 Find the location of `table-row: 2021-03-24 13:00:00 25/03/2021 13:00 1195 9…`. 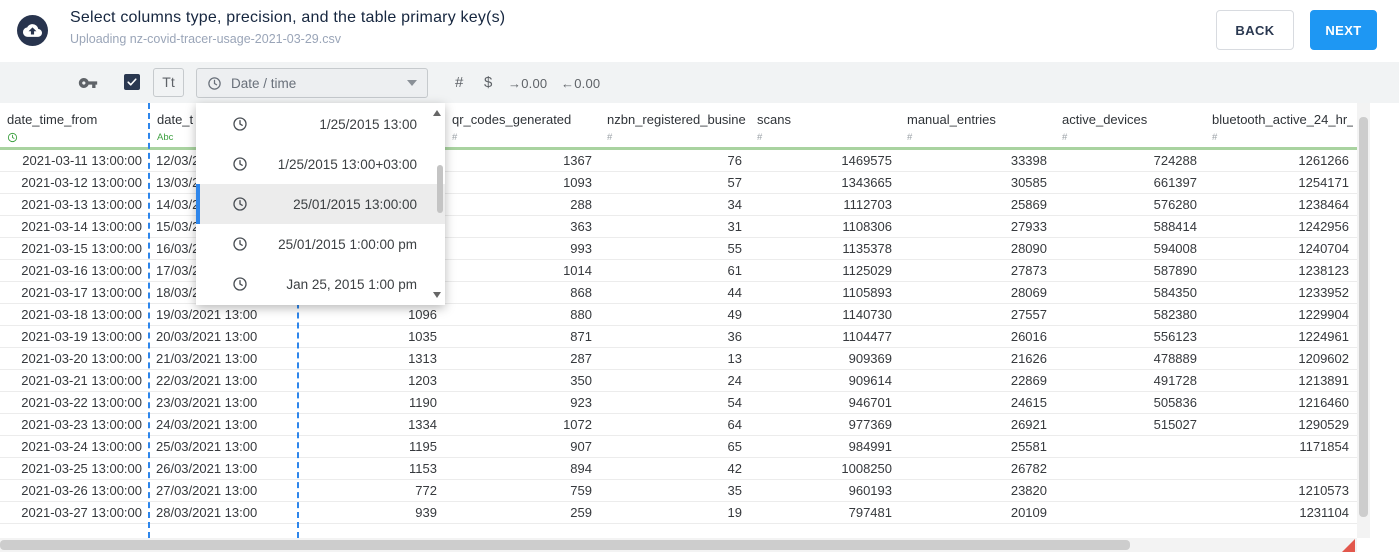

table-row: 2021-03-24 13:00:00 25/03/2021 13:00 1195 9… is located at coordinates (678, 447).